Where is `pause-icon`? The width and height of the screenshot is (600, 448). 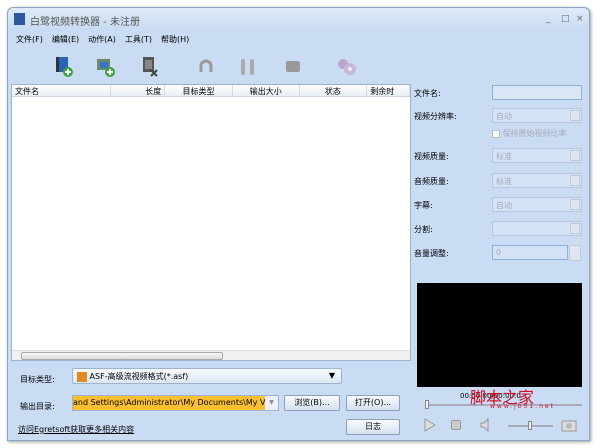
pause-icon is located at coordinates (247, 67).